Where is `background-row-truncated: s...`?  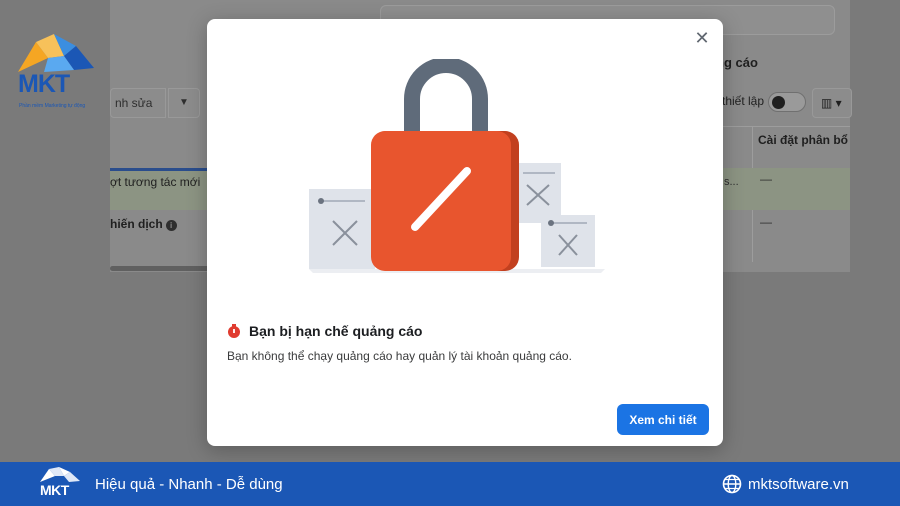 background-row-truncated: s... is located at coordinates (731, 182).